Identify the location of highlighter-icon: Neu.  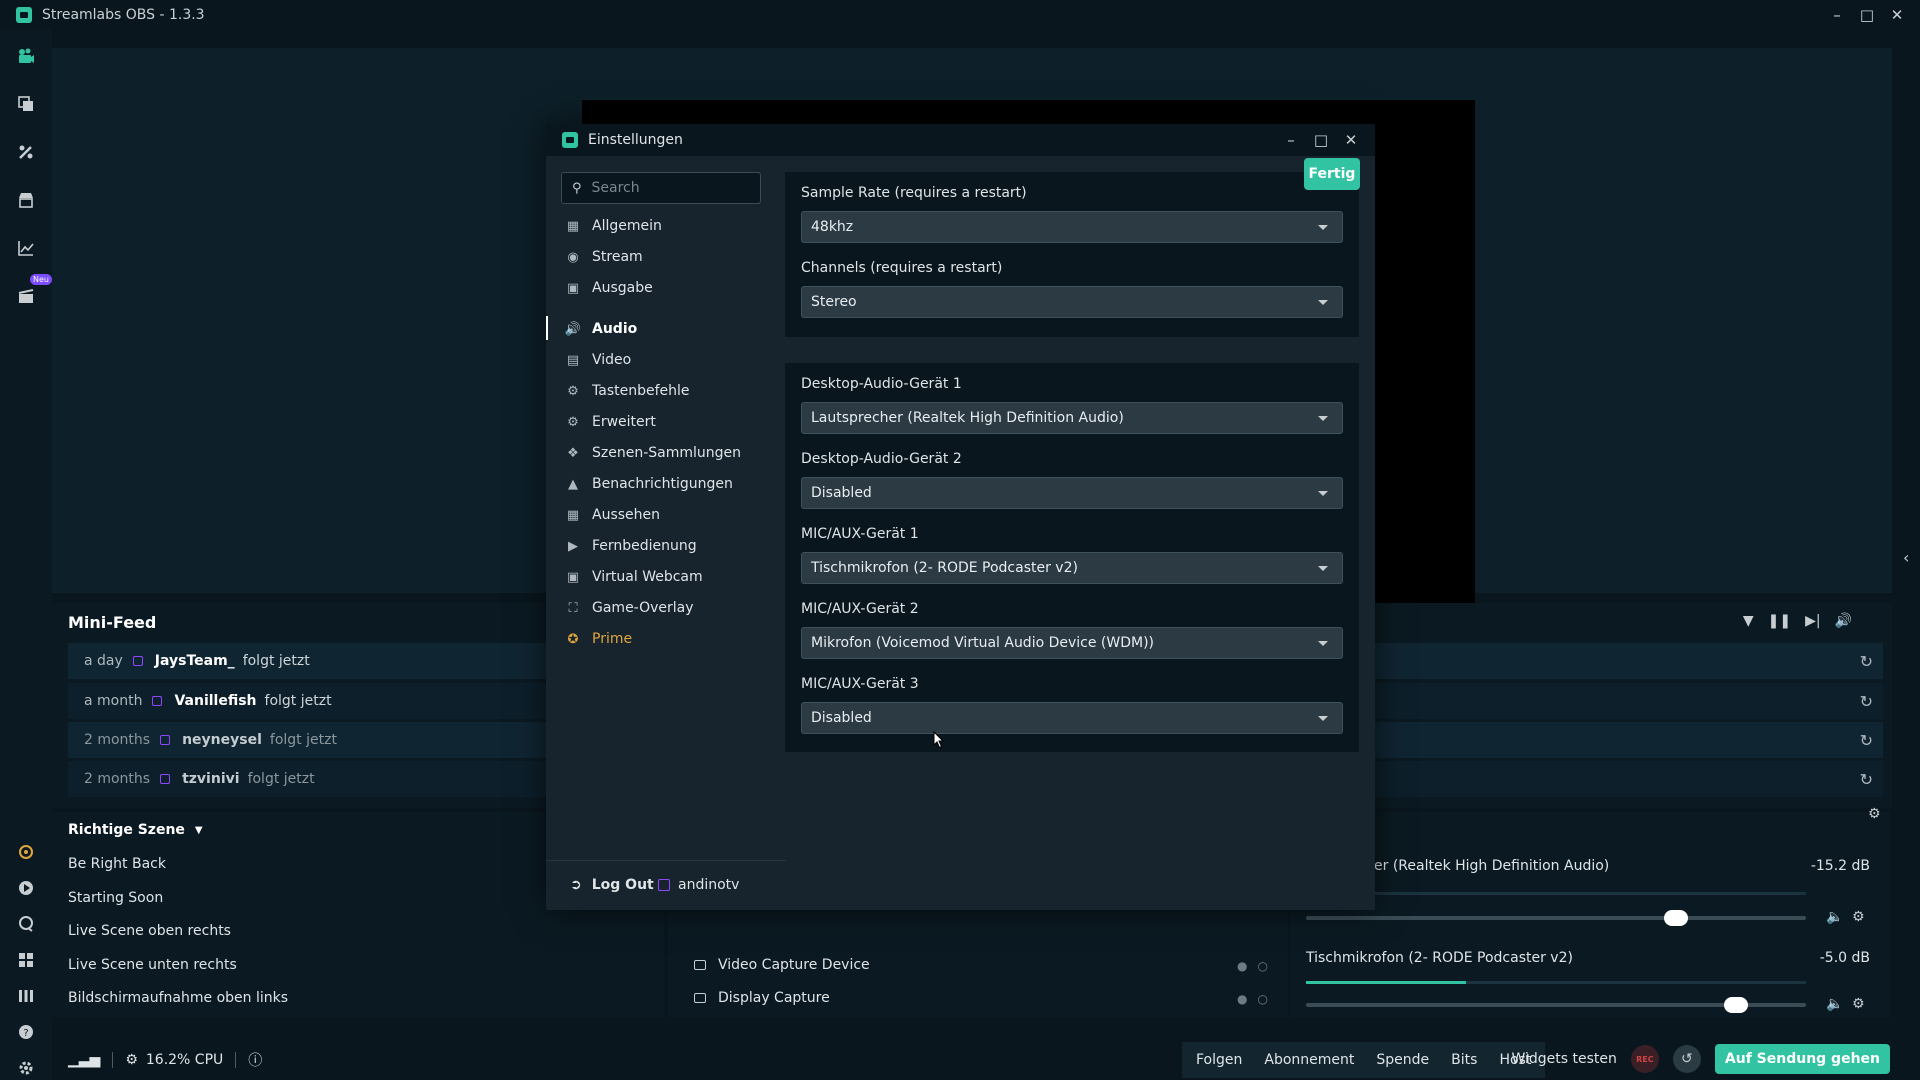
(26, 294).